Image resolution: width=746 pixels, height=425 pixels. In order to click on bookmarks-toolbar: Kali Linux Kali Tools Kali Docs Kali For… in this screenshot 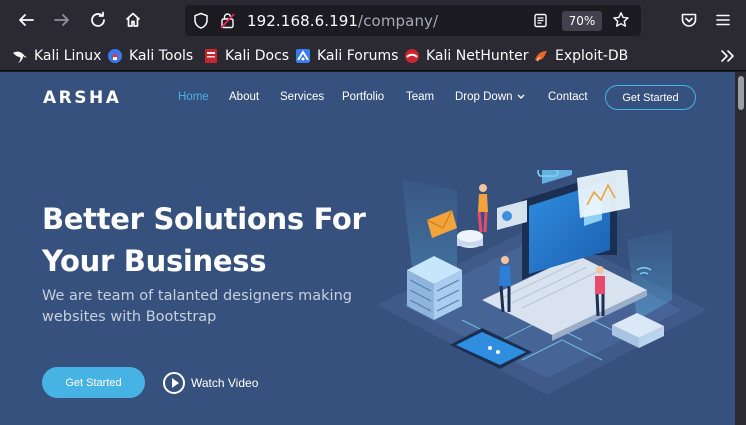, I will do `click(373, 55)`.